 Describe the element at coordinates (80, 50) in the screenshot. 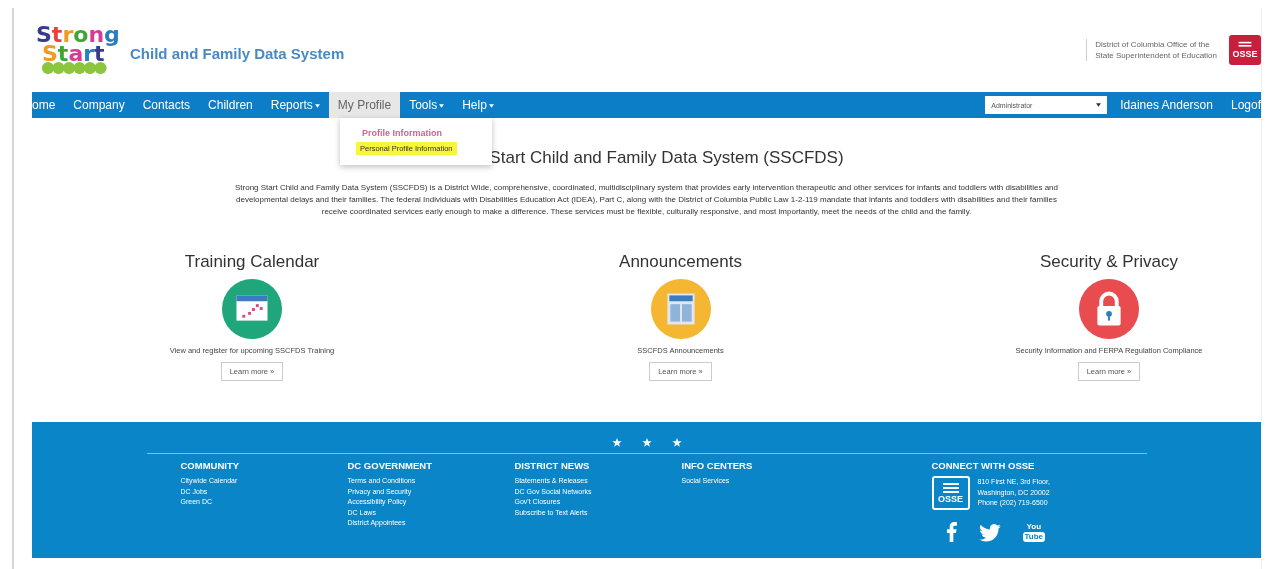

I see `logo: Strong Start` at that location.